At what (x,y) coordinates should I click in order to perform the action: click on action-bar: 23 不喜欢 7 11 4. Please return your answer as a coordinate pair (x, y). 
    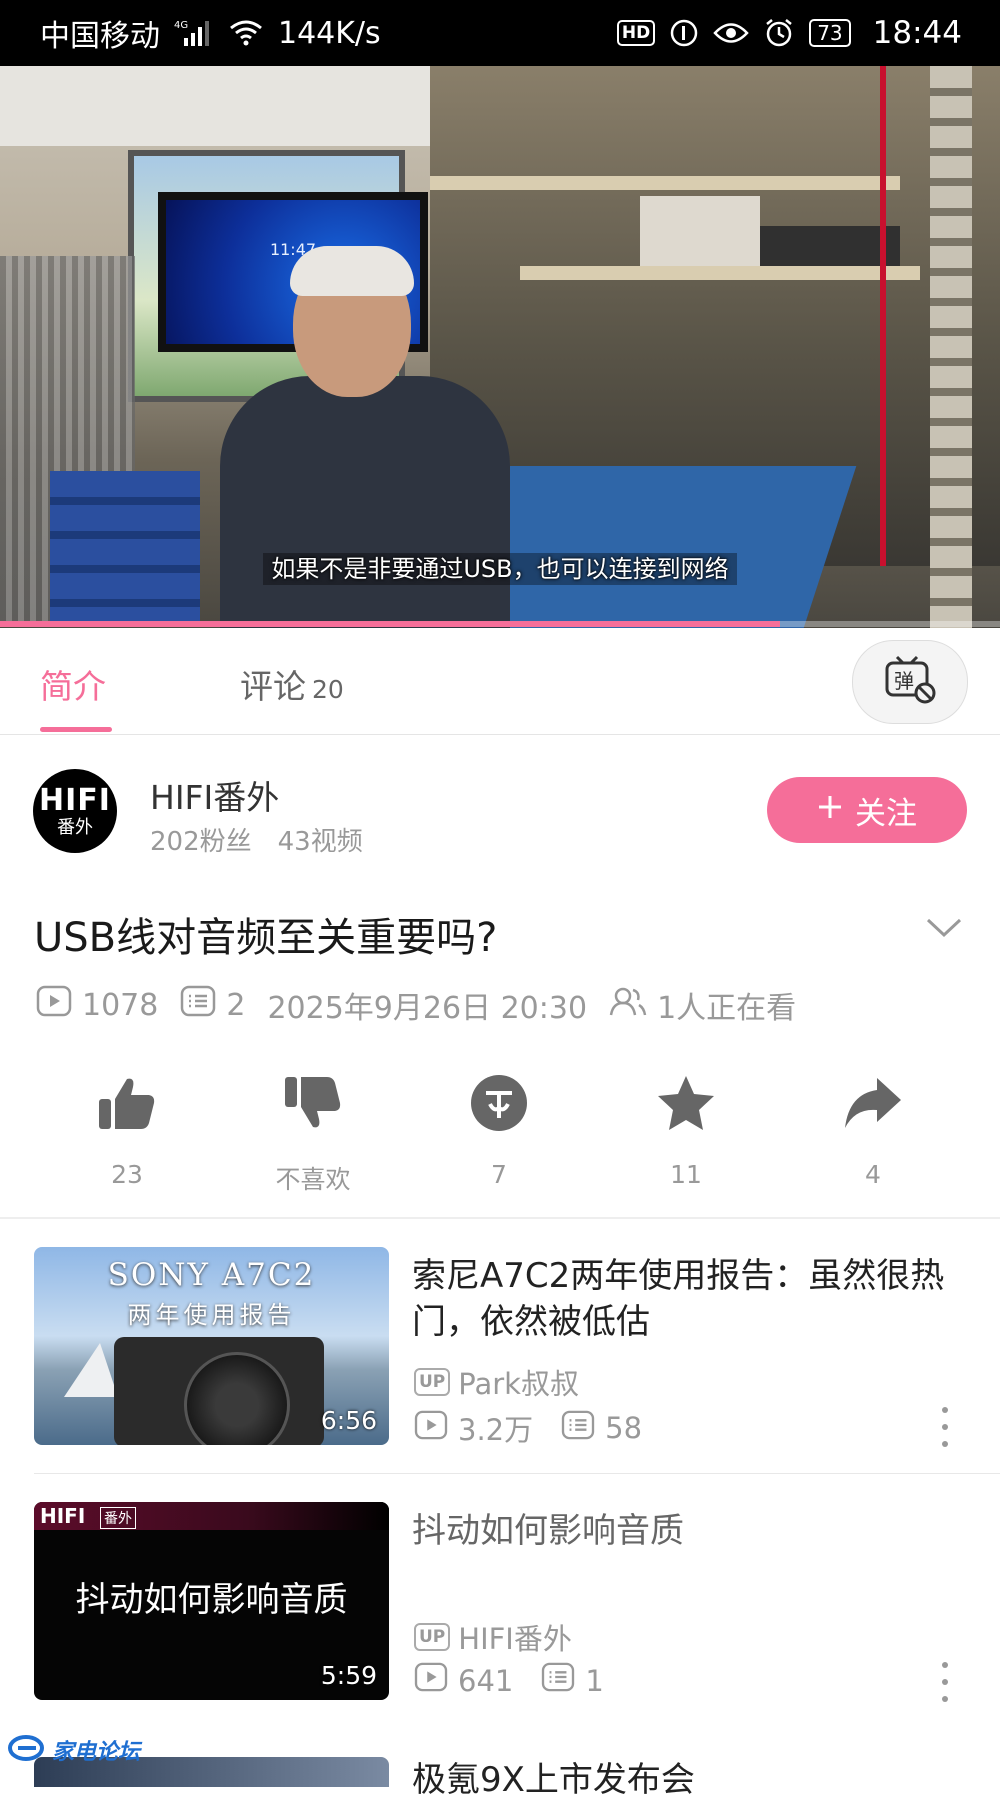
    Looking at the image, I should click on (500, 1145).